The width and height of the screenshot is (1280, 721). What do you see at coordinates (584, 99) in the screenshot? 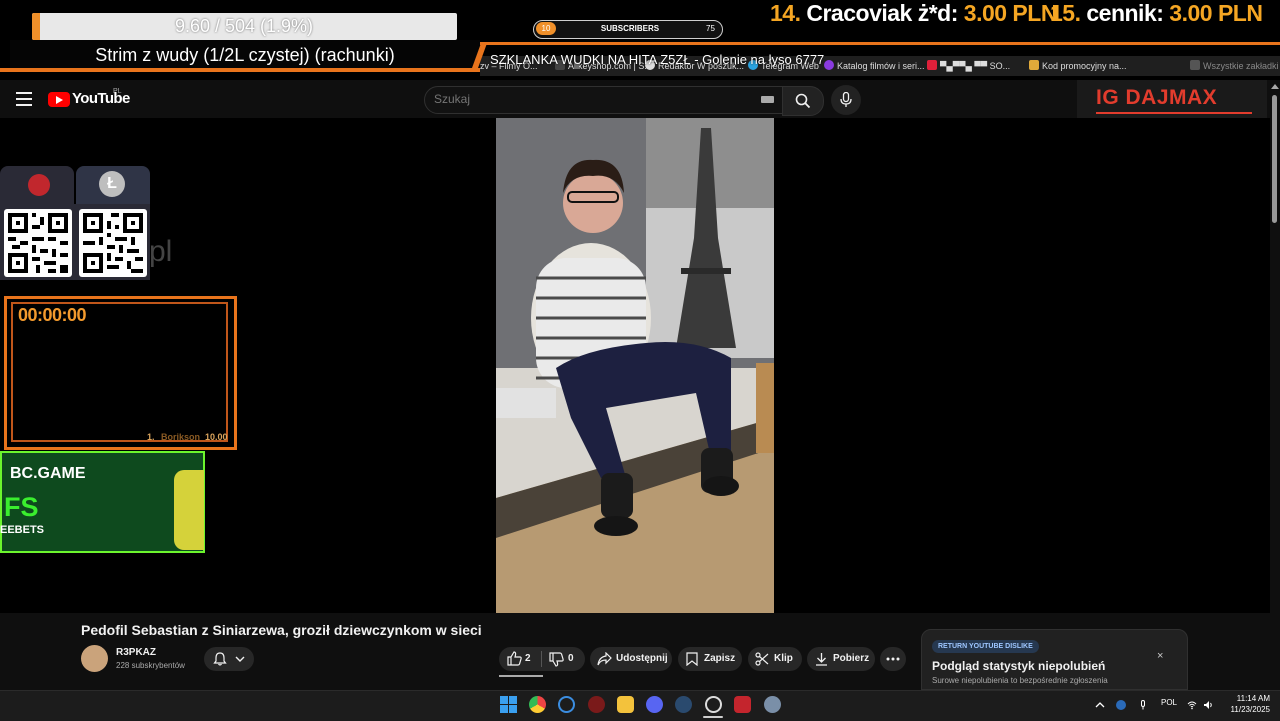
I see `search-input` at bounding box center [584, 99].